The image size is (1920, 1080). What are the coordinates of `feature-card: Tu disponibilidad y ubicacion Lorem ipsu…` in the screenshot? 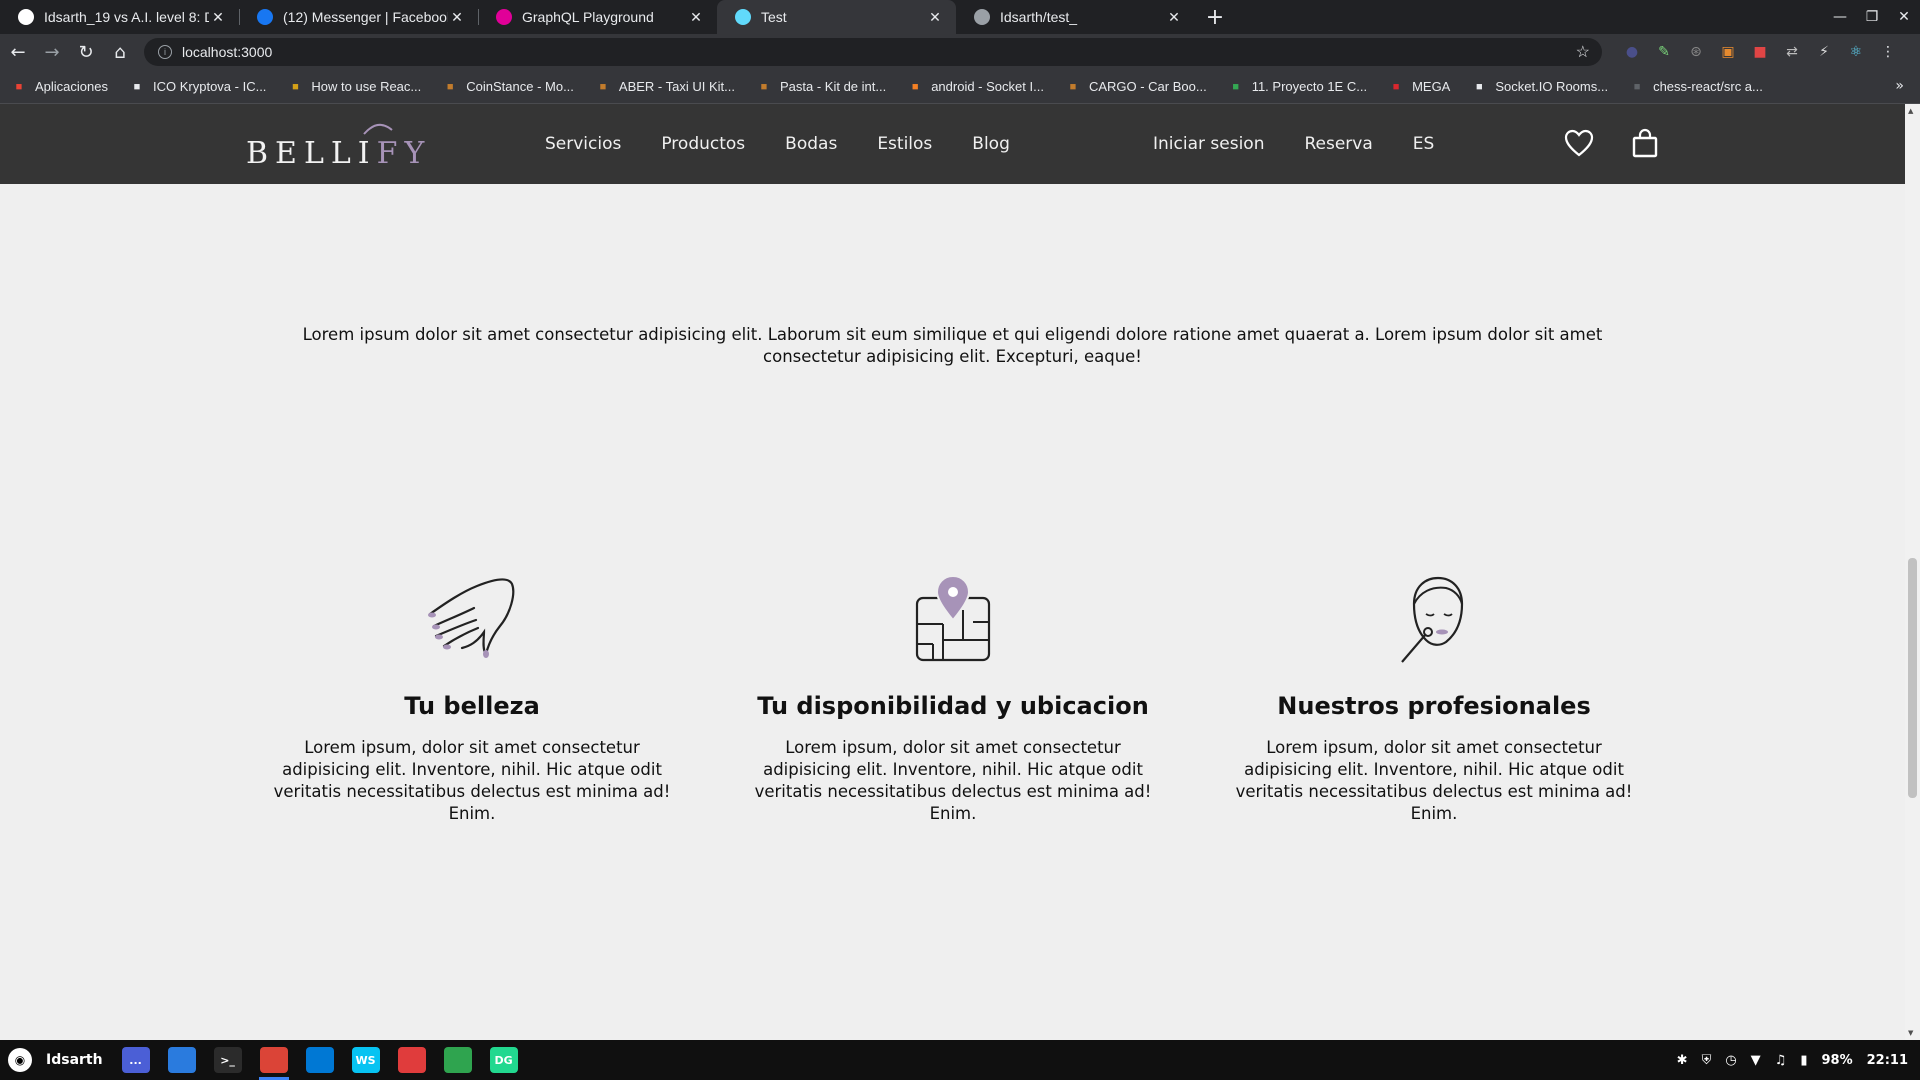 It's located at (953, 699).